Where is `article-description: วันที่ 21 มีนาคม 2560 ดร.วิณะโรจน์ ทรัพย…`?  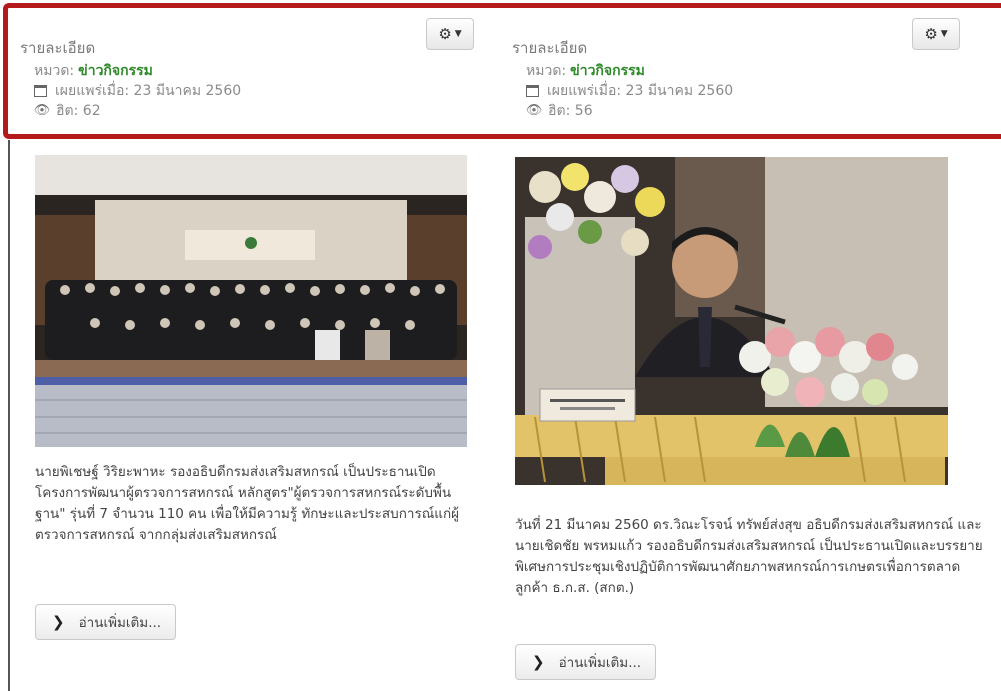 article-description: วันที่ 21 มีนาคม 2560 ดร.วิณะโรจน์ ทรัพย… is located at coordinates (749, 556).